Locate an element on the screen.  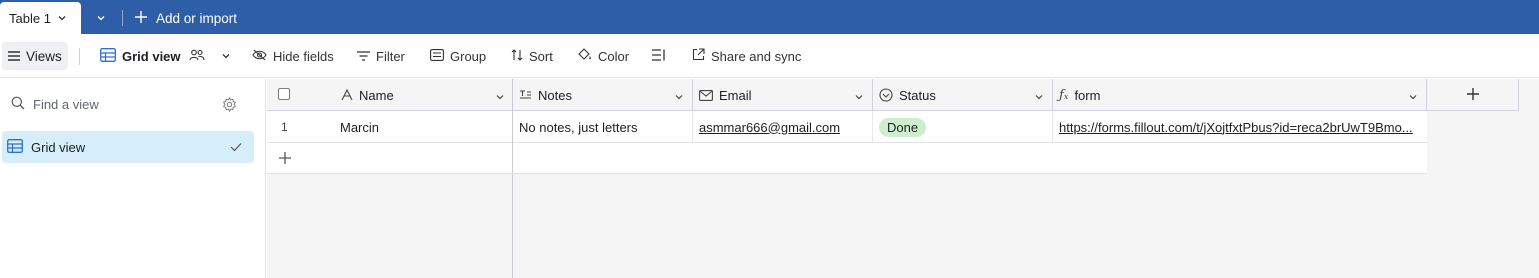
column-label: Status is located at coordinates (917, 95).